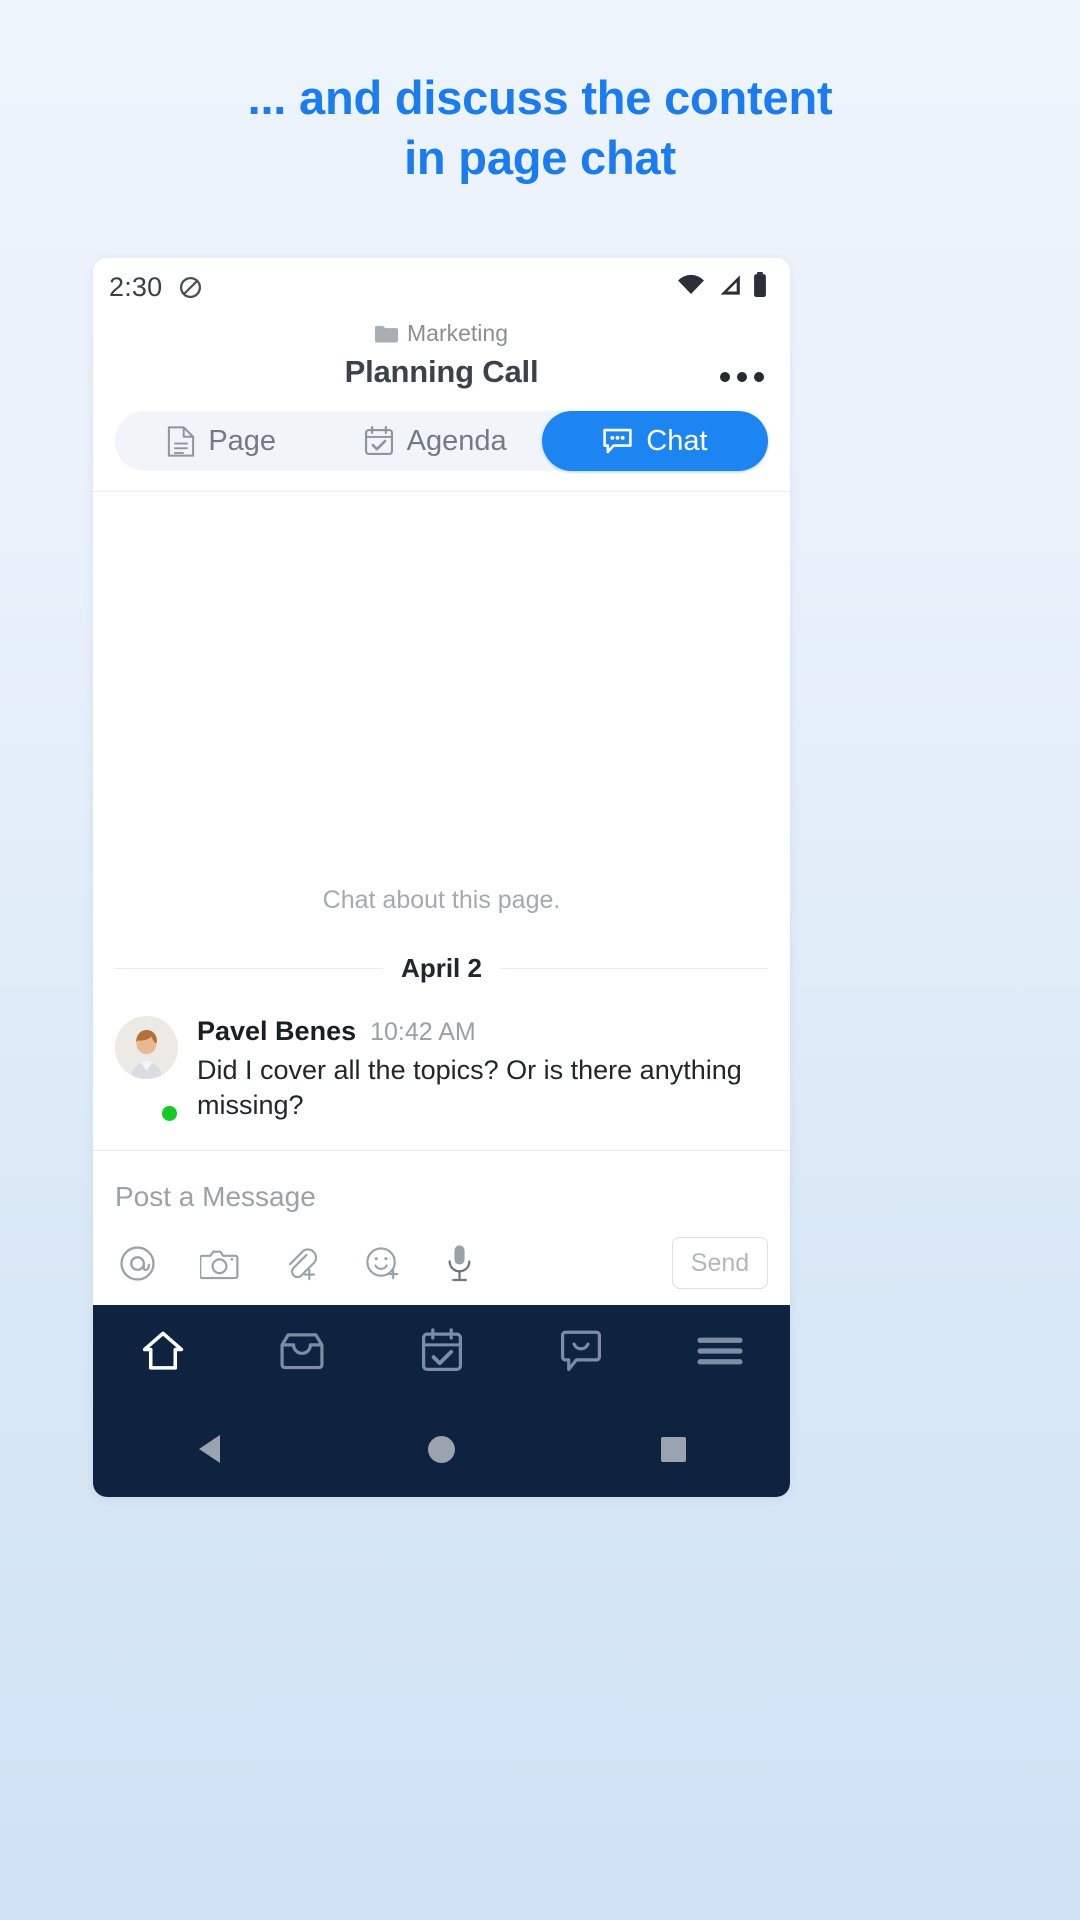 Image resolution: width=1080 pixels, height=1920 pixels. Describe the element at coordinates (457, 333) in the screenshot. I see `breadcrumb-label: Marketing` at that location.